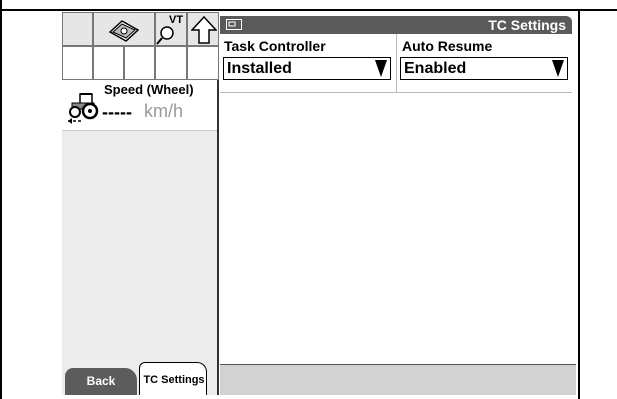 Image resolution: width=617 pixels, height=399 pixels. I want to click on setting-task-controller: Task Controller Installed, so click(308, 62).